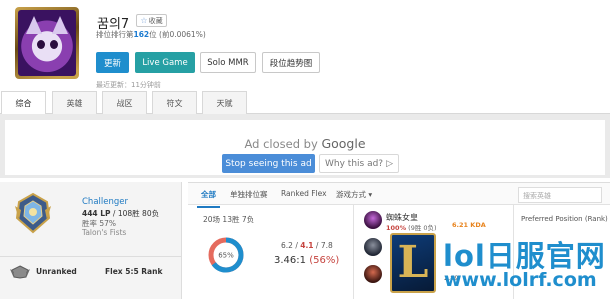 The height and width of the screenshot is (299, 610). What do you see at coordinates (41, 44) in the screenshot?
I see `profile-icon-eye-left` at bounding box center [41, 44].